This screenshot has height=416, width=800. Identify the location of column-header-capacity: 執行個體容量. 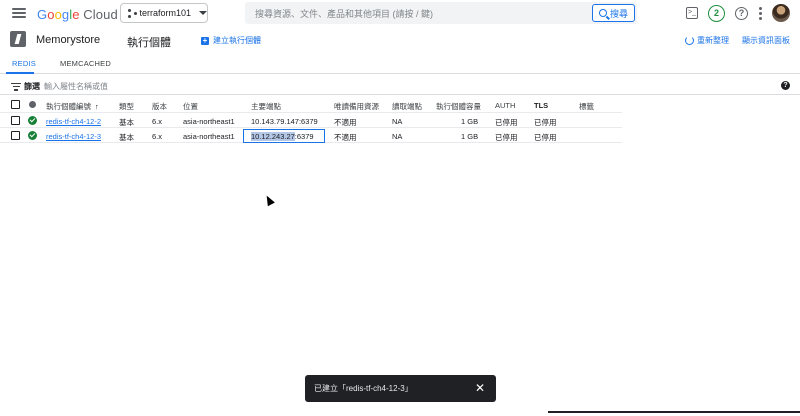
(458, 106).